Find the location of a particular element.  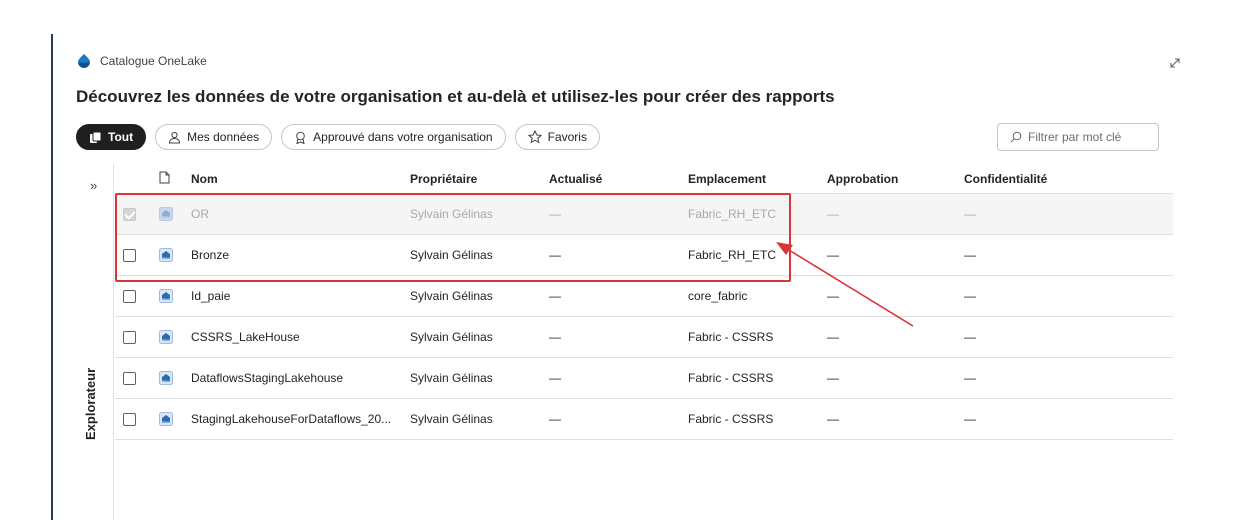

pill-favorites: Favoris is located at coordinates (557, 137).